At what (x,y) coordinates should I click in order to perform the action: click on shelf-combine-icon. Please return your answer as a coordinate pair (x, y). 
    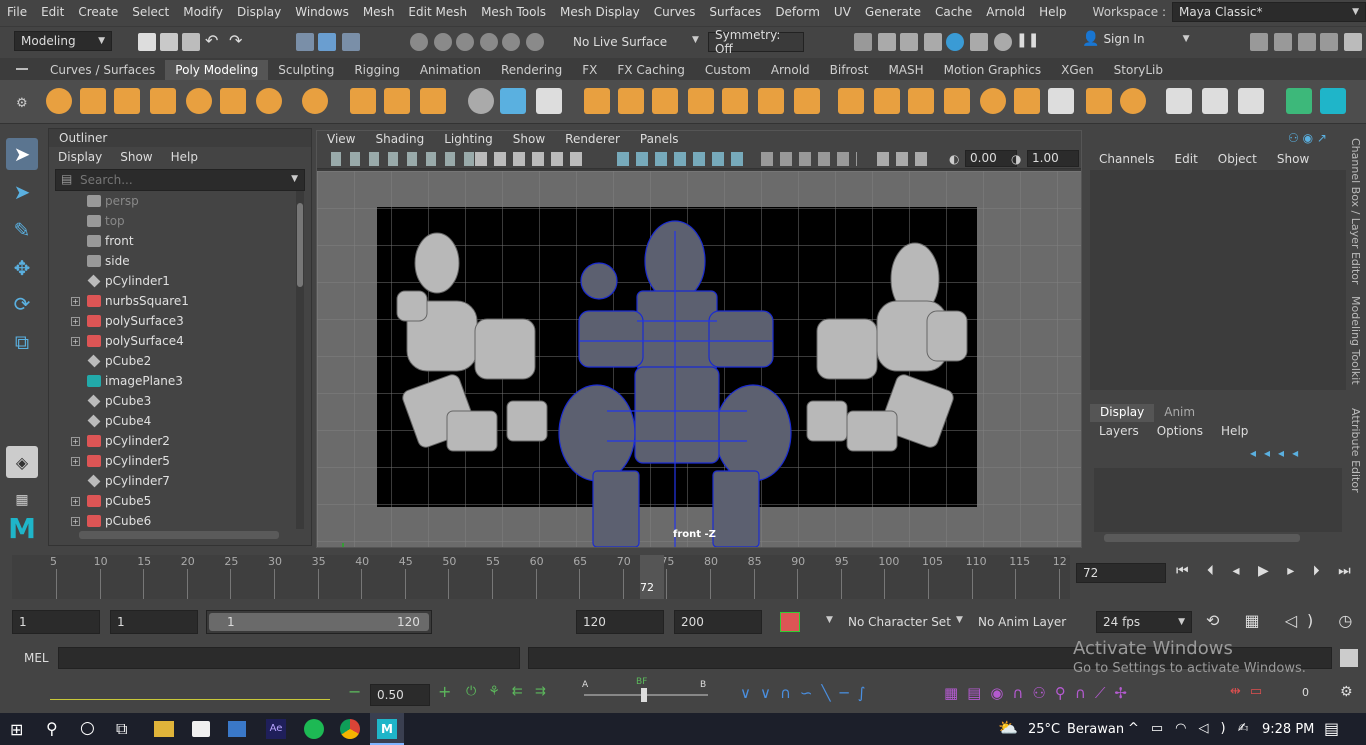
    Looking at the image, I should click on (597, 101).